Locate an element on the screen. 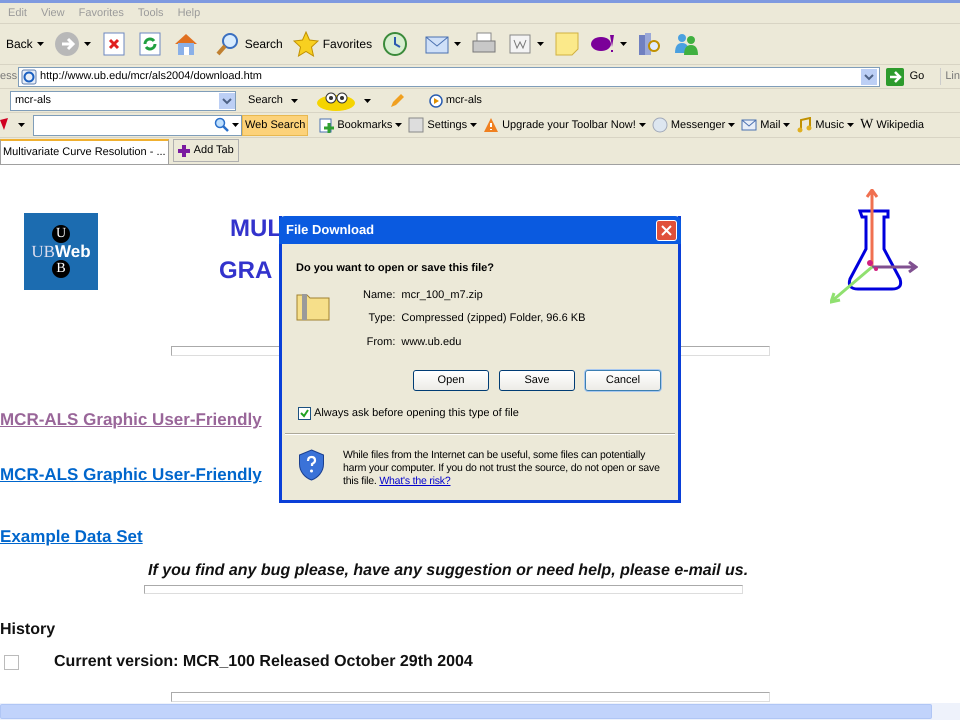 Image resolution: width=960 pixels, height=720 pixels. download-link: Example Data Set is located at coordinates (71, 537).